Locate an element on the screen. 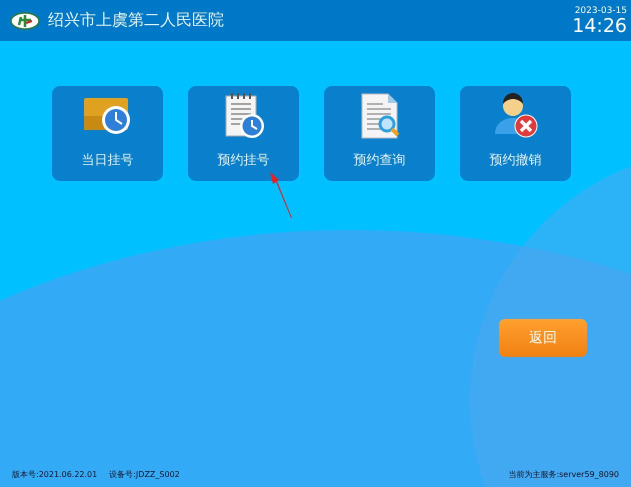  version-text: 版本号:2021.06.22.01 is located at coordinates (55, 474).